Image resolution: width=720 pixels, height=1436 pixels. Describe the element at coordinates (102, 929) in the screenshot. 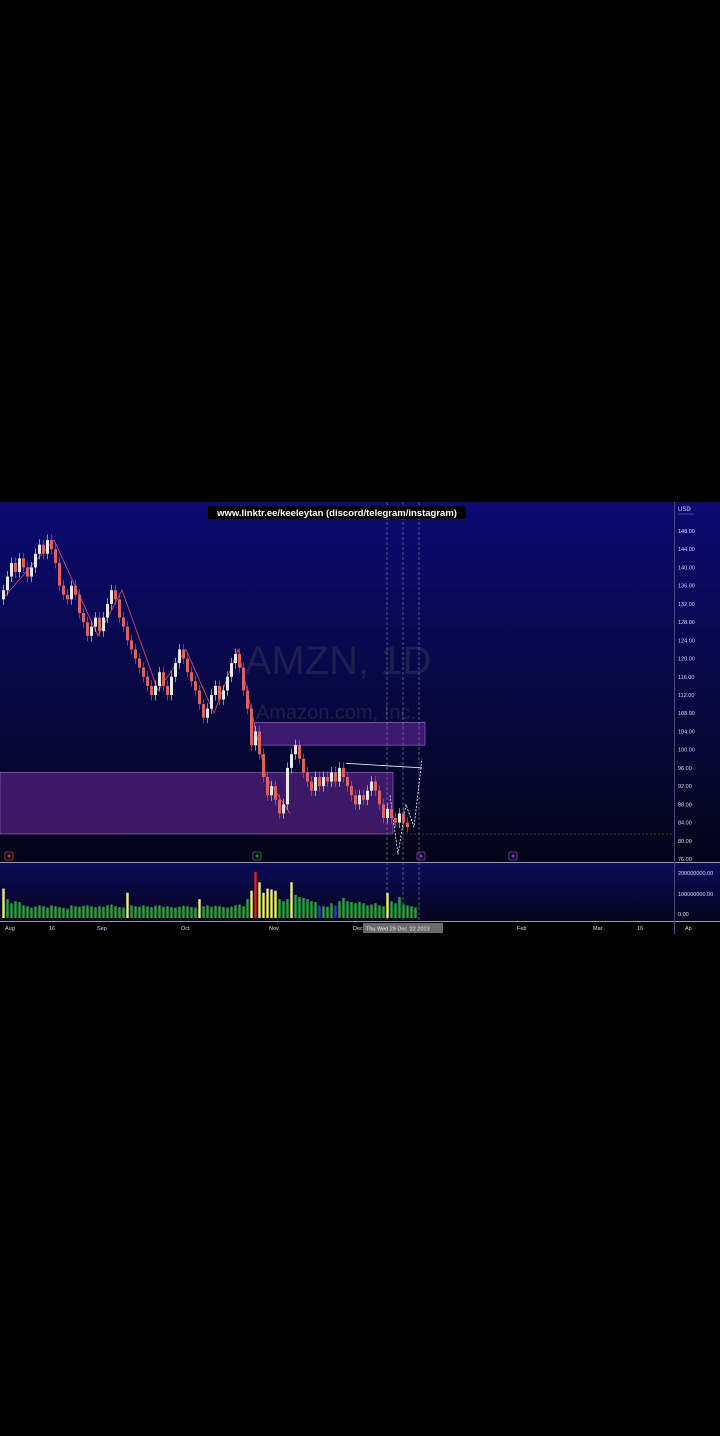

I see `time-tick-label: Sep` at that location.